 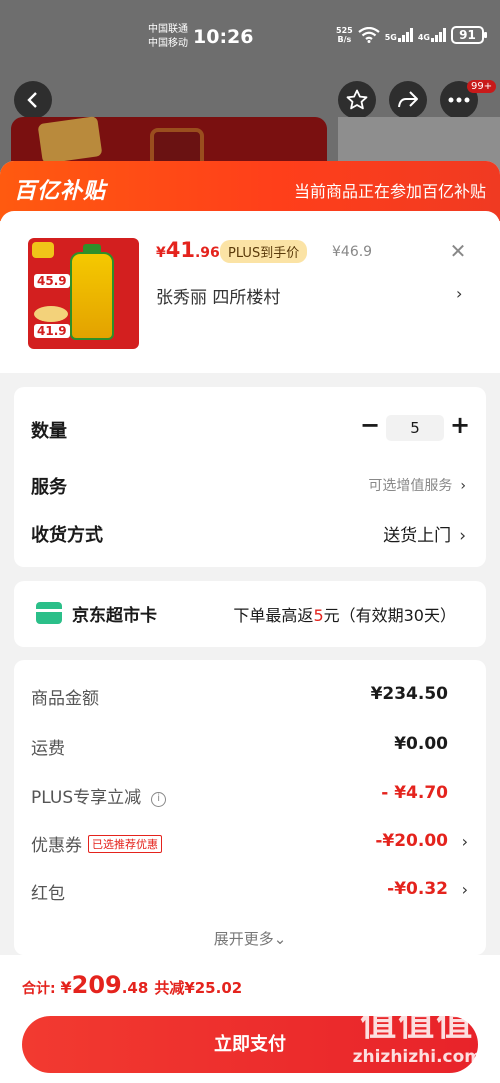 I want to click on watermark-mark: 值值值, so click(x=417, y=1023).